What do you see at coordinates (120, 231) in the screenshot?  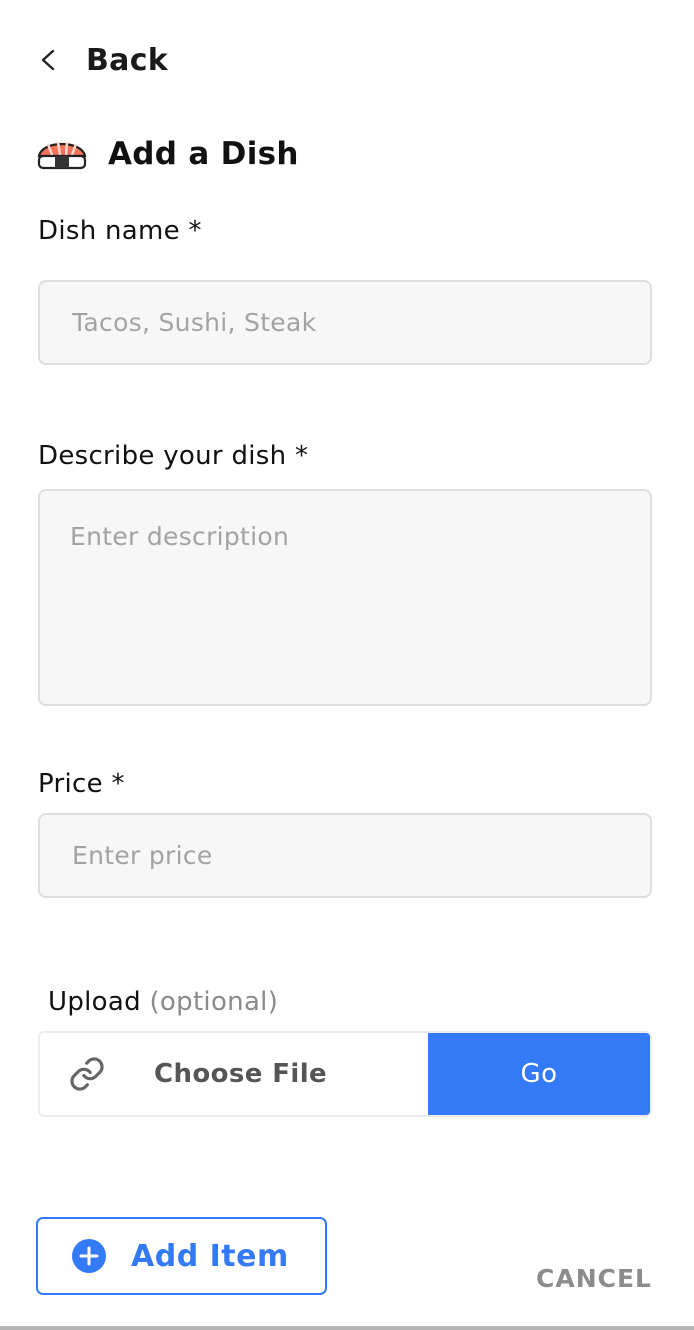 I see `dish-name-label: Dish name *` at bounding box center [120, 231].